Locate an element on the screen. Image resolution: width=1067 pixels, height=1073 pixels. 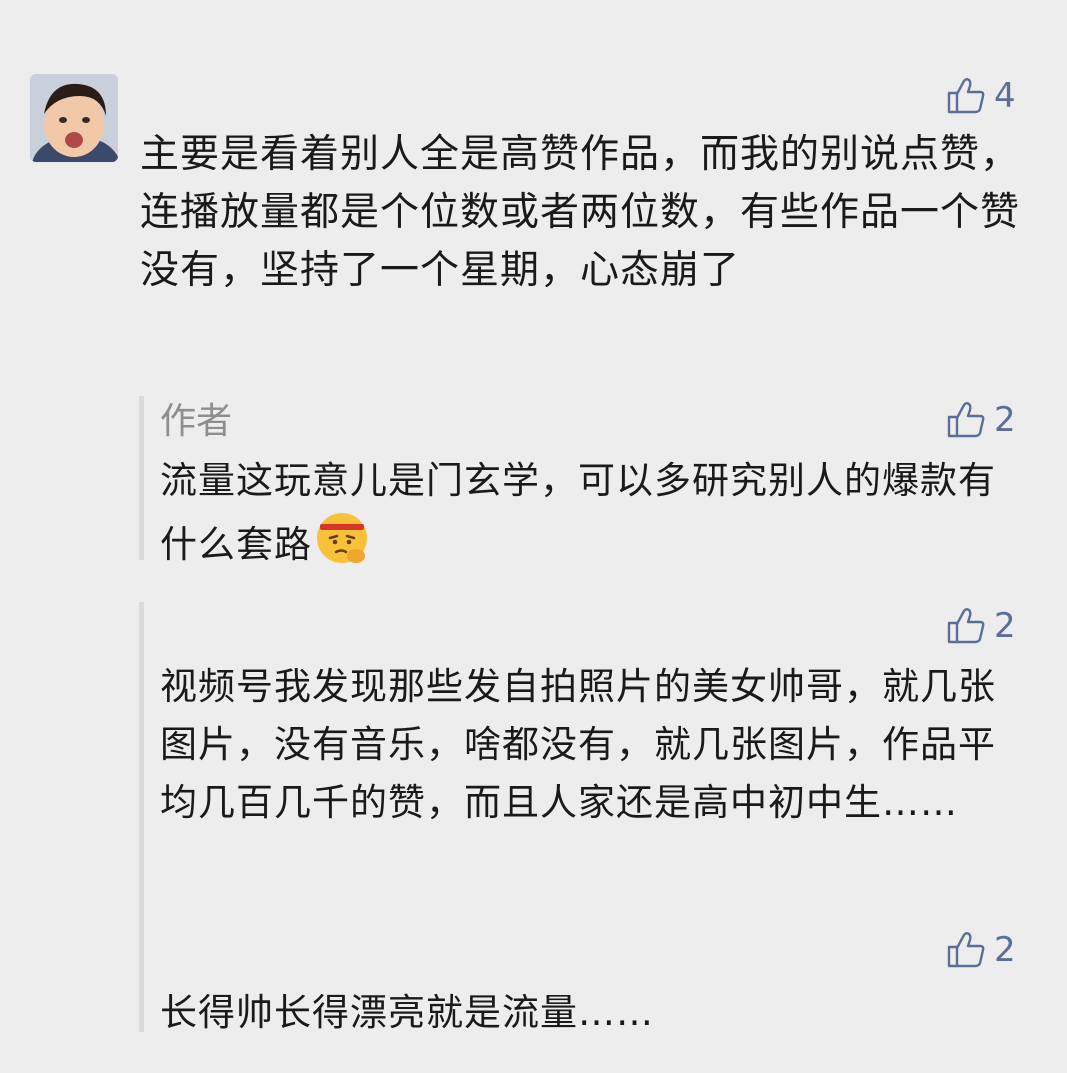
like-button: 4 is located at coordinates (981, 96).